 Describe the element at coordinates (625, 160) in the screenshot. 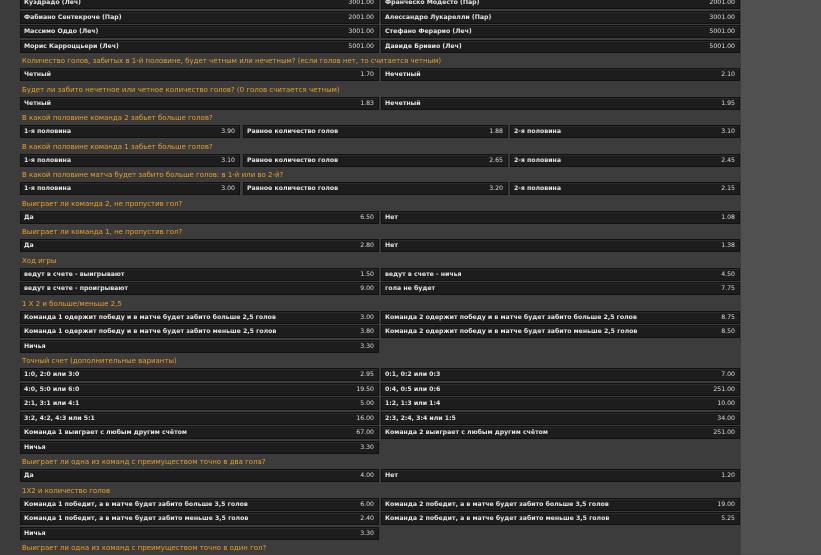

I see `odds-button: 2-я половина 2.45` at that location.